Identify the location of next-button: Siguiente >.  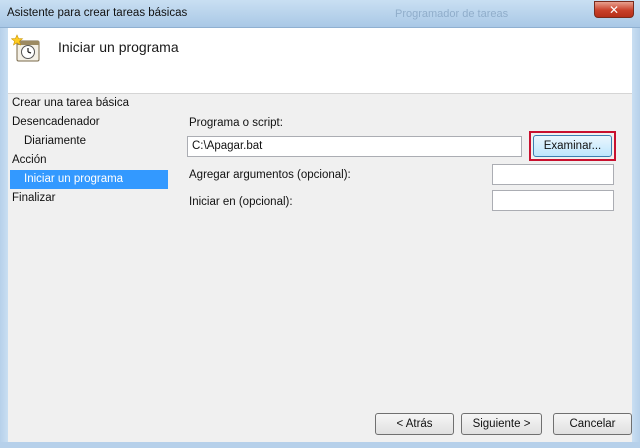
(501, 424).